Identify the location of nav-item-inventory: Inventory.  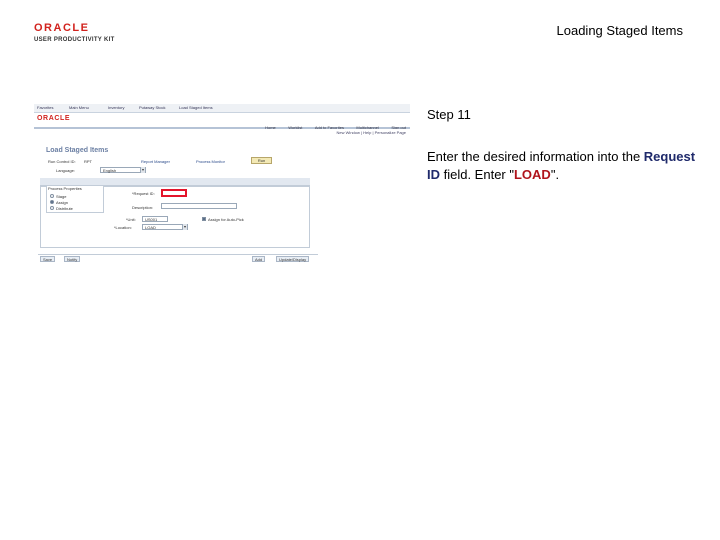
(116, 107).